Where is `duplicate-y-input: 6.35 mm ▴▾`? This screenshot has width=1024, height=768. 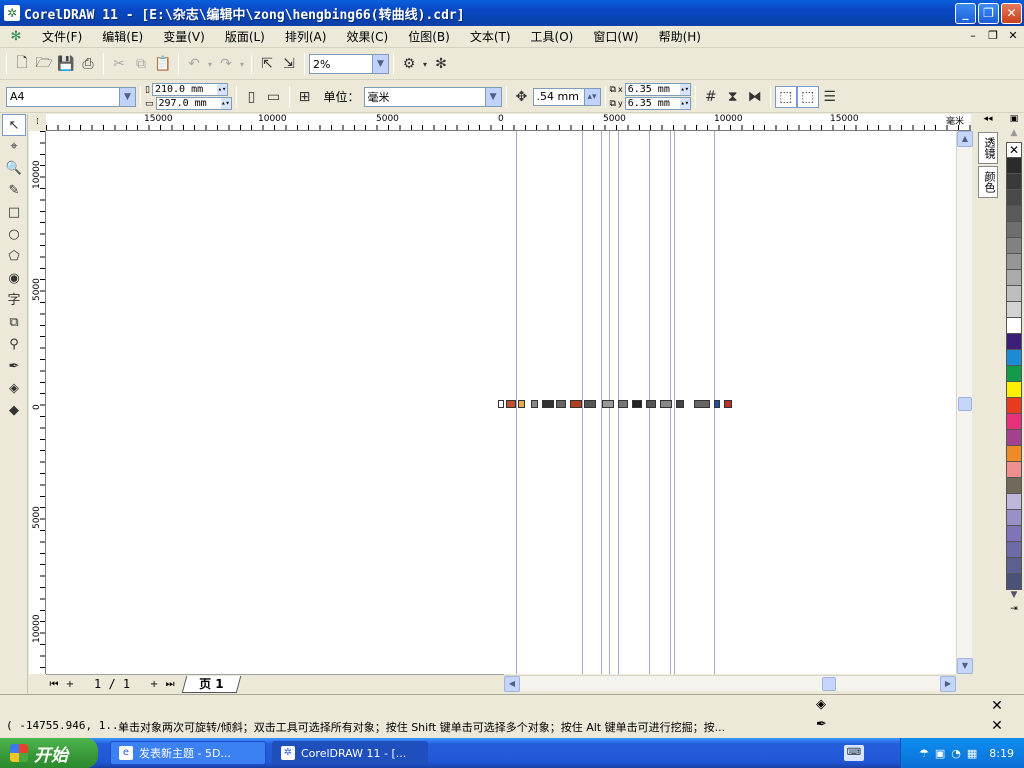
duplicate-y-input: 6.35 mm ▴▾ is located at coordinates (657, 103).